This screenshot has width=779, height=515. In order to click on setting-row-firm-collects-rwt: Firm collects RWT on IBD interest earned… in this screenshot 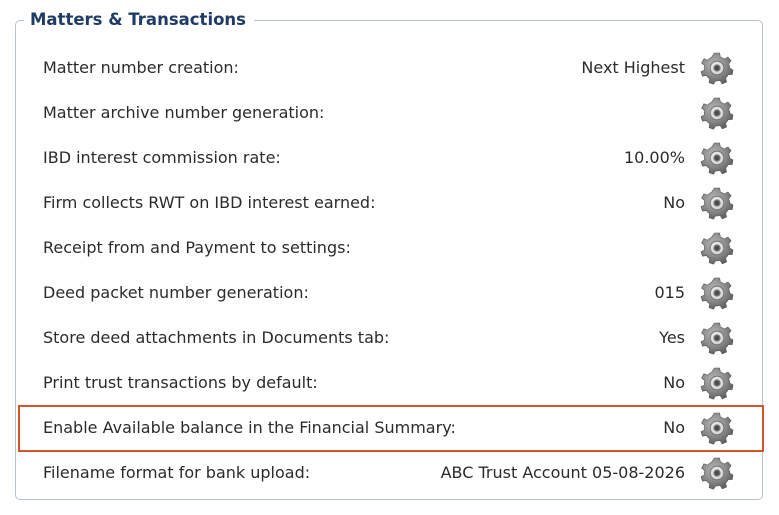, I will do `click(389, 202)`.